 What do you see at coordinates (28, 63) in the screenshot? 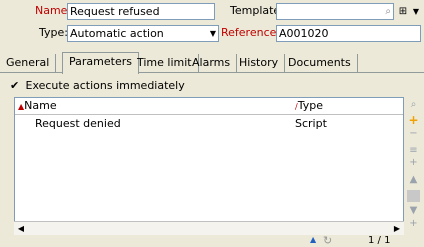
I see `tab-general: General` at bounding box center [28, 63].